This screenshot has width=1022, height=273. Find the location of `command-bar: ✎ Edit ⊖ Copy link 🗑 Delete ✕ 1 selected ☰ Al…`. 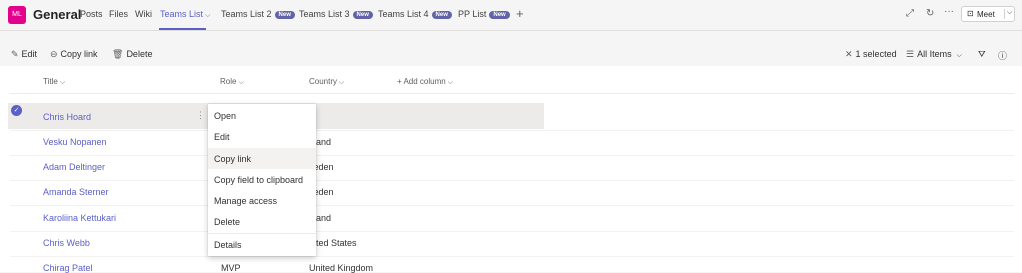

command-bar: ✎ Edit ⊖ Copy link 🗑 Delete ✕ 1 selected ☰ Al… is located at coordinates (511, 53).